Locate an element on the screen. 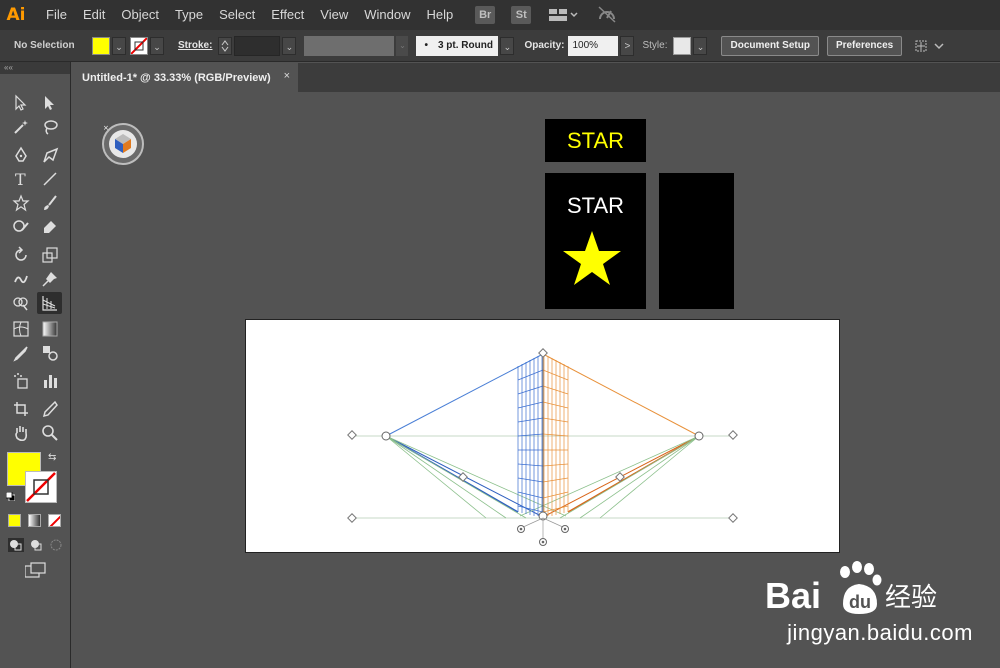 The width and height of the screenshot is (1000, 668). slice-tool-icon is located at coordinates (49, 409).